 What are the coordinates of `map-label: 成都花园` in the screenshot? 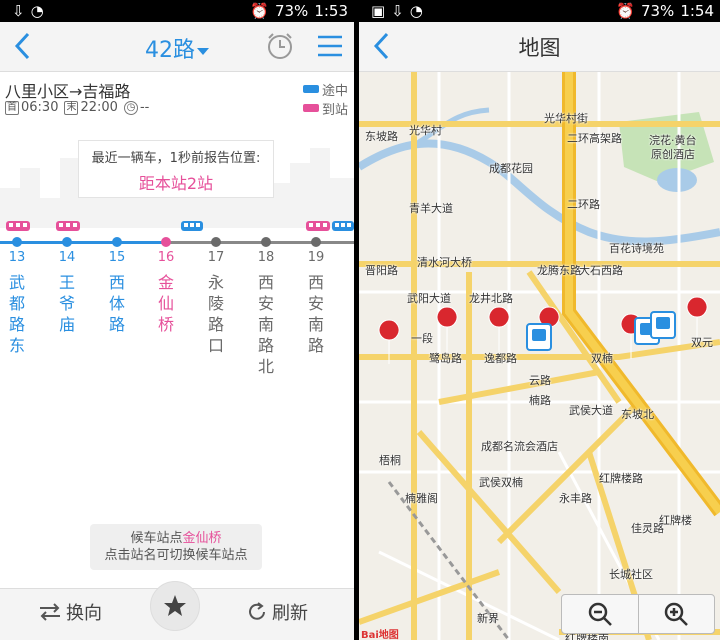 It's located at (511, 168).